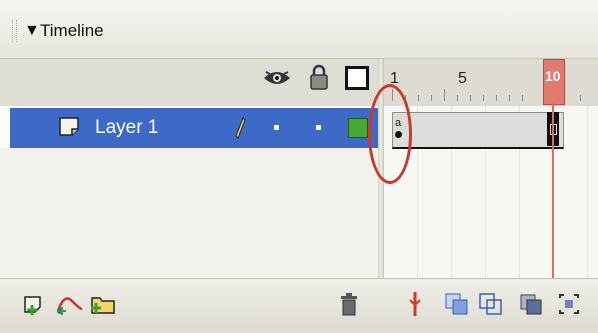  I want to click on onion-skin-icon, so click(457, 304).